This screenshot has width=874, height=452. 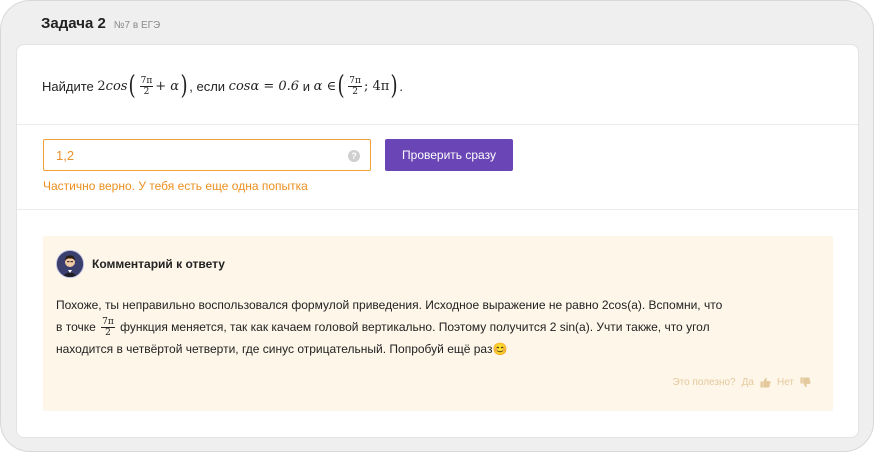 I want to click on answer-input: 1,2 ?, so click(x=207, y=155).